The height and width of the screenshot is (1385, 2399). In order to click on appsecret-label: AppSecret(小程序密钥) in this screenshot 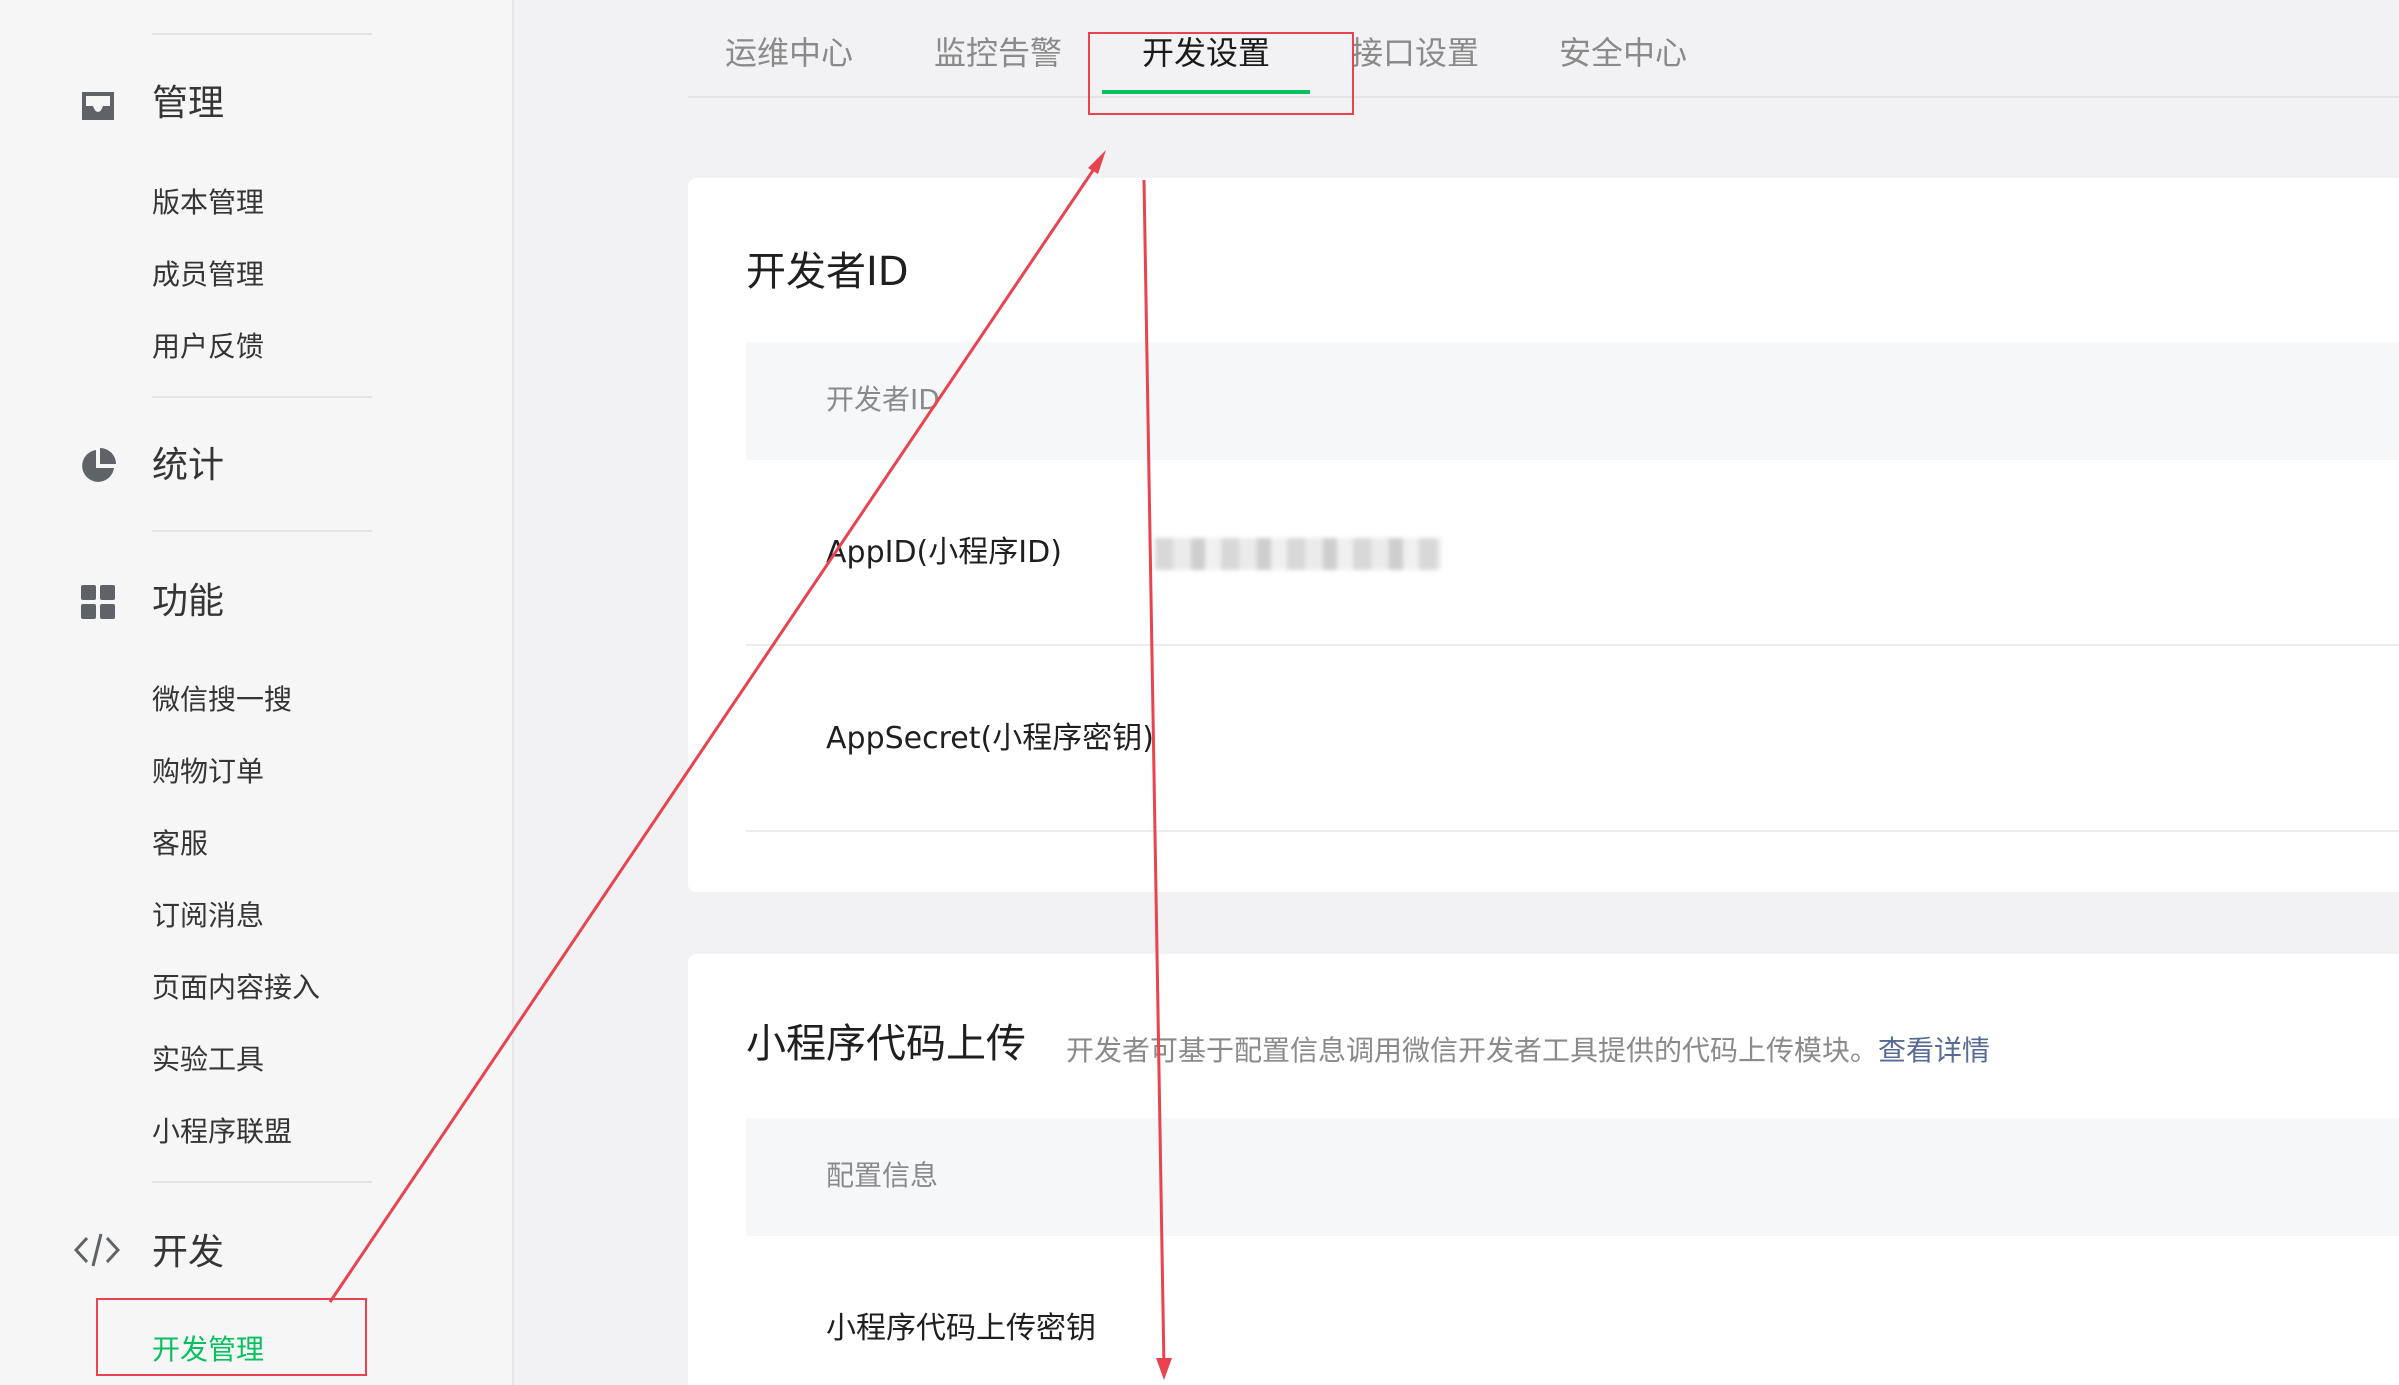, I will do `click(990, 738)`.